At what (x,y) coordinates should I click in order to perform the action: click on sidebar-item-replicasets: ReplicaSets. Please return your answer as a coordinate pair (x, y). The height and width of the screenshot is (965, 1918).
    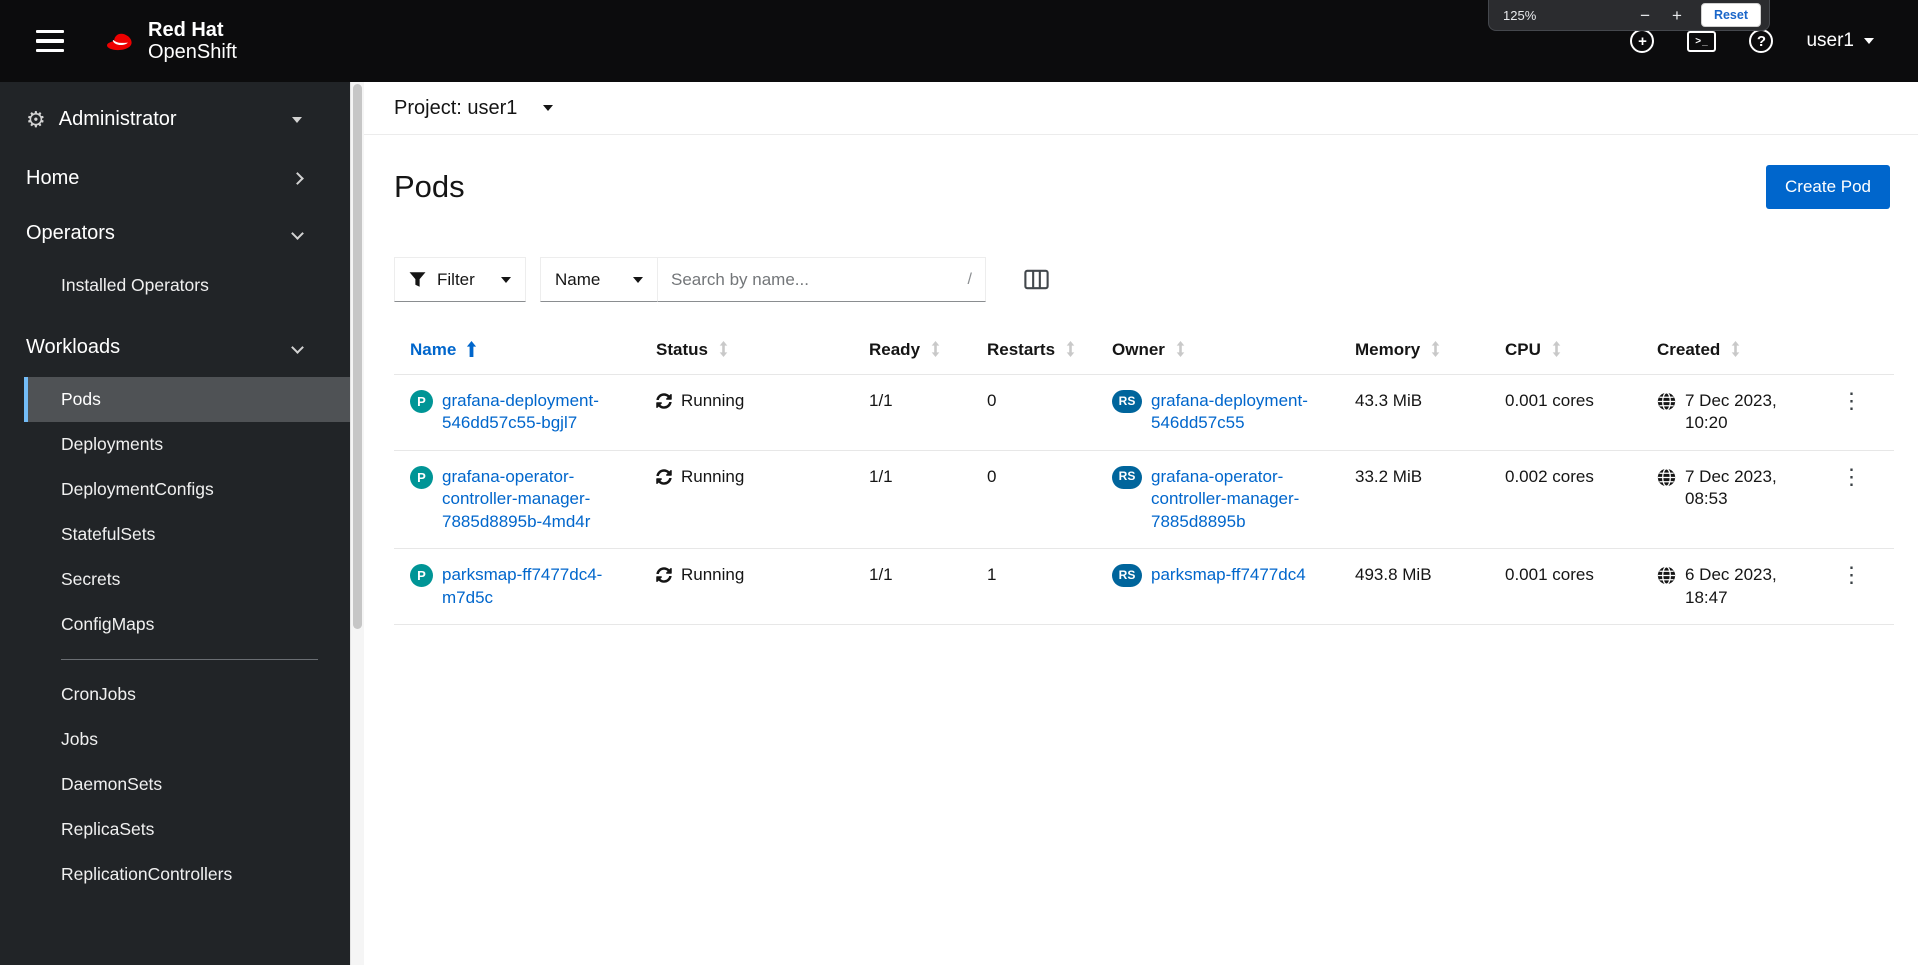
    Looking at the image, I should click on (187, 829).